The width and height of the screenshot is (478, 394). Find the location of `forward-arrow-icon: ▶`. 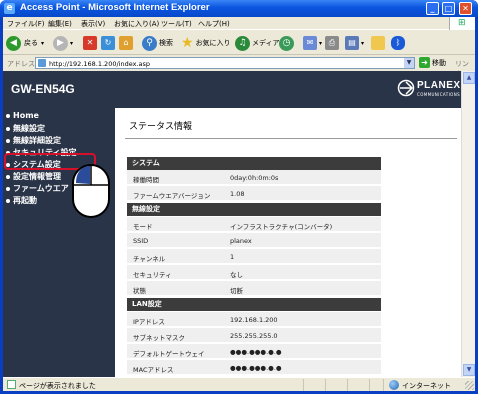

forward-arrow-icon: ▶ is located at coordinates (60, 43).